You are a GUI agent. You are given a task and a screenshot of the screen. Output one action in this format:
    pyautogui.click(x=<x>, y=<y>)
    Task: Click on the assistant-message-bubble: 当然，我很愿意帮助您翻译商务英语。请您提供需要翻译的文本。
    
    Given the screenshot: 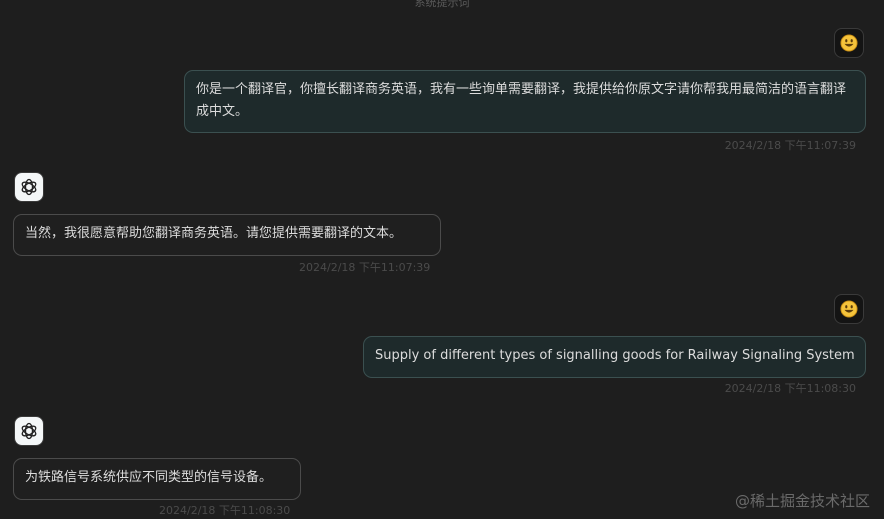 What is the action you would take?
    pyautogui.click(x=227, y=235)
    